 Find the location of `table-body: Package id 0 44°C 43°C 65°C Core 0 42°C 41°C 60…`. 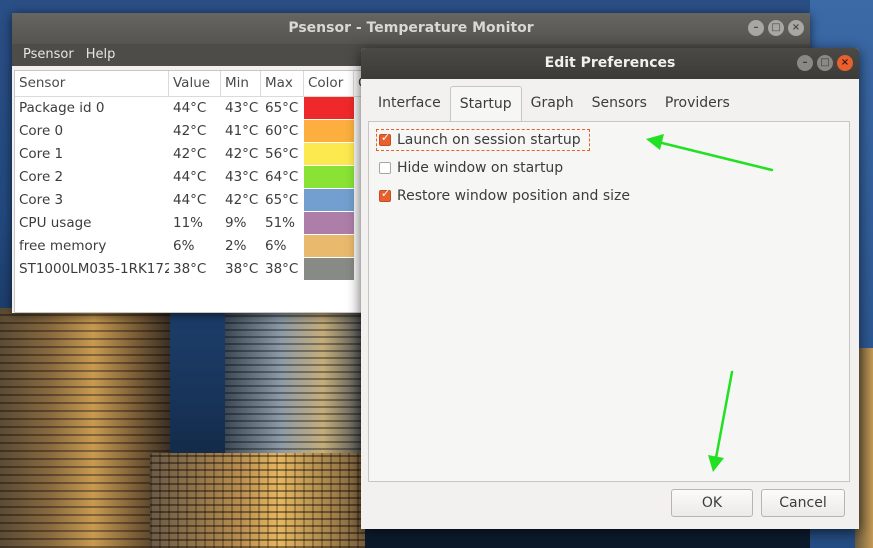

table-body: Package id 0 44°C 43°C 65°C Core 0 42°C 41°C 60… is located at coordinates (189, 189).